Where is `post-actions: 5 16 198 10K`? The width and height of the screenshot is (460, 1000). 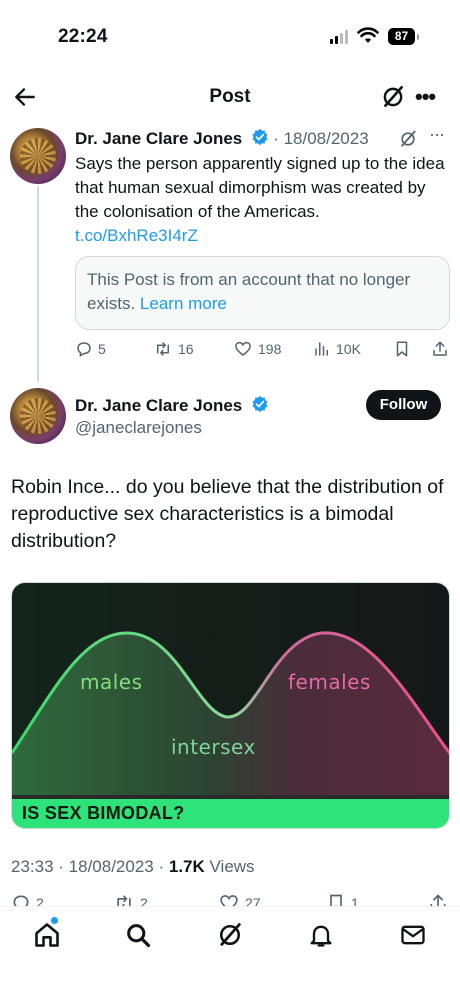 post-actions: 5 16 198 10K is located at coordinates (262, 351).